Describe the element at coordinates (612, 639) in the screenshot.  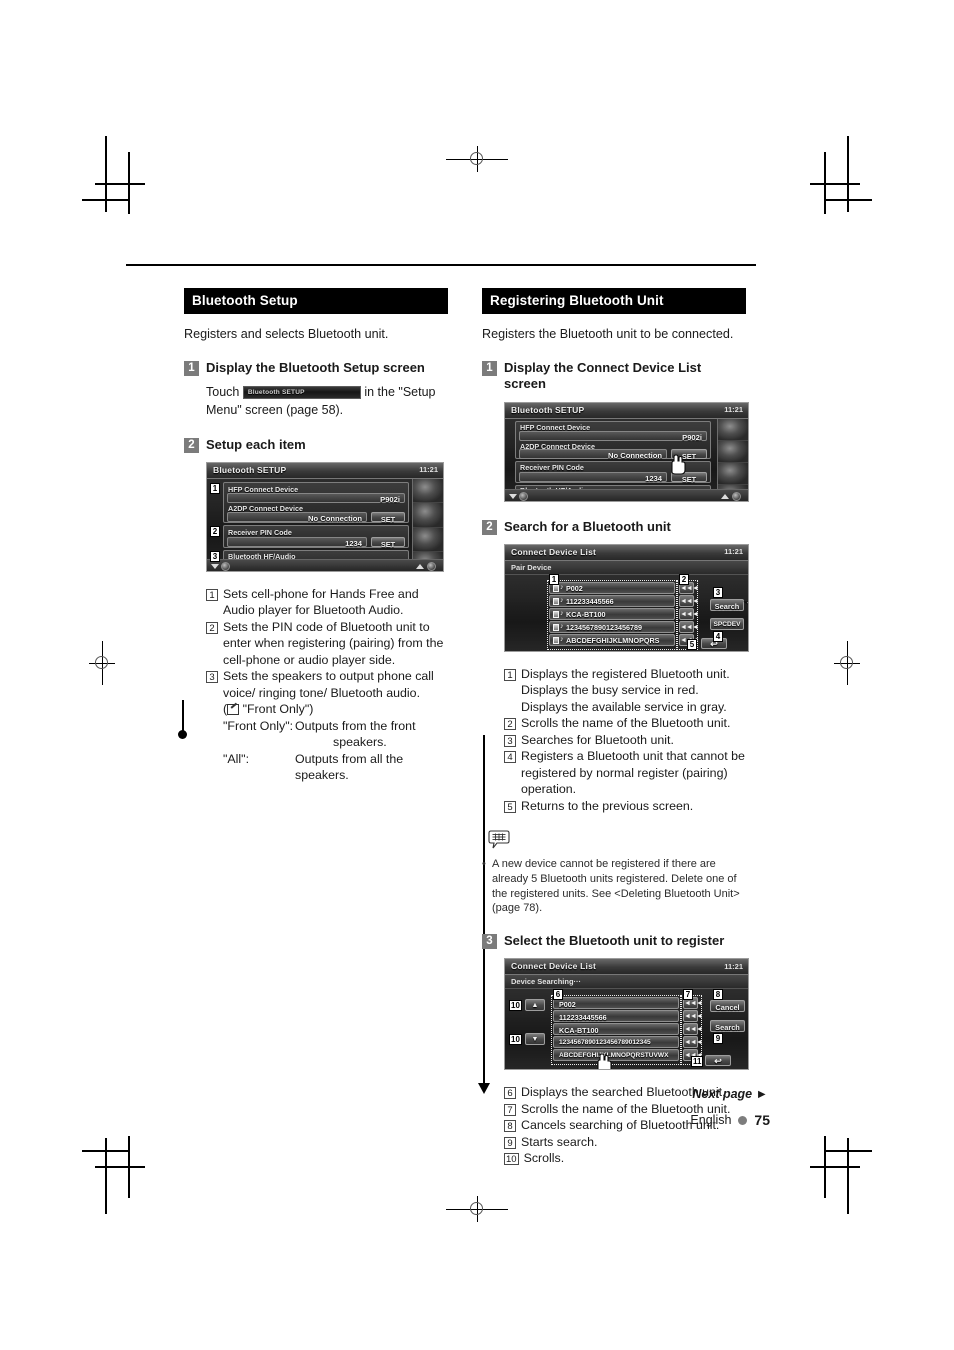
I see `list-item: ♪ ABCDEFGHIJKLMNOPQRS` at that location.